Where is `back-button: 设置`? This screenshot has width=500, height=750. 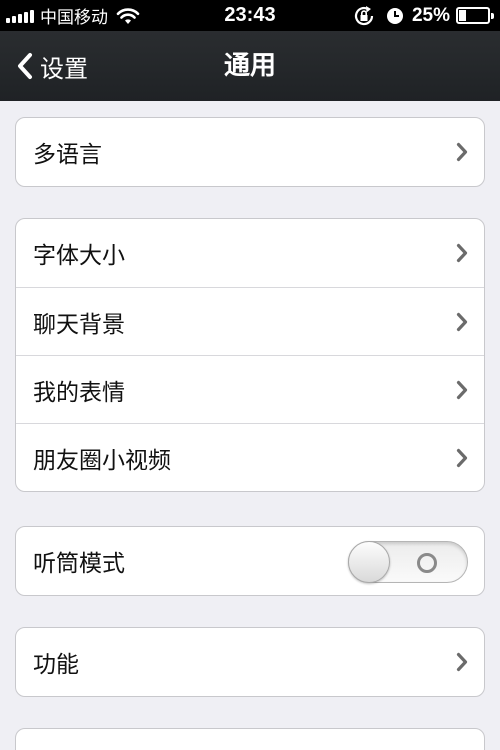
back-button: 设置 is located at coordinates (51, 66).